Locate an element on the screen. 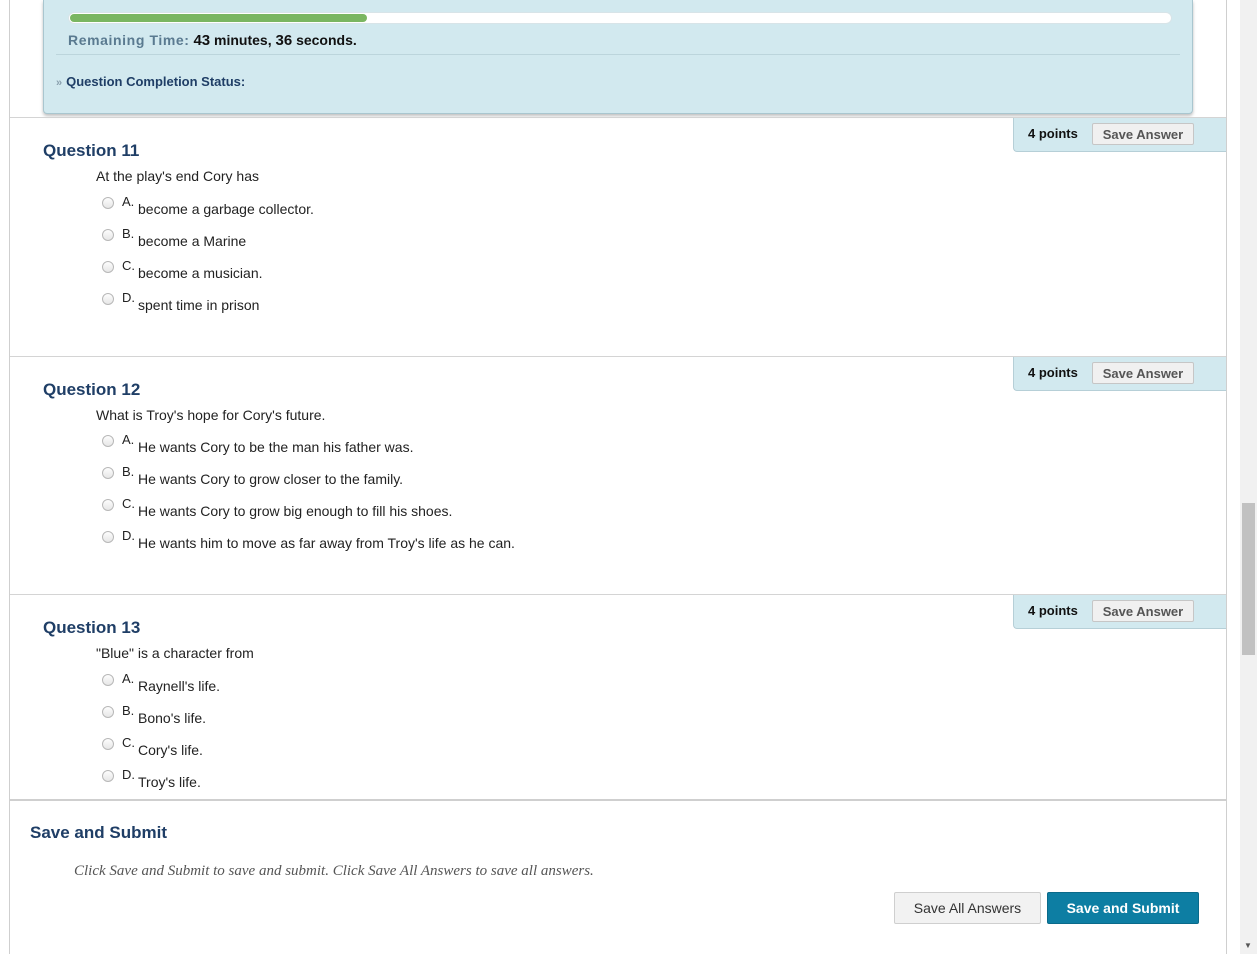 The height and width of the screenshot is (954, 1257). section-title: Save and Submit is located at coordinates (98, 832).